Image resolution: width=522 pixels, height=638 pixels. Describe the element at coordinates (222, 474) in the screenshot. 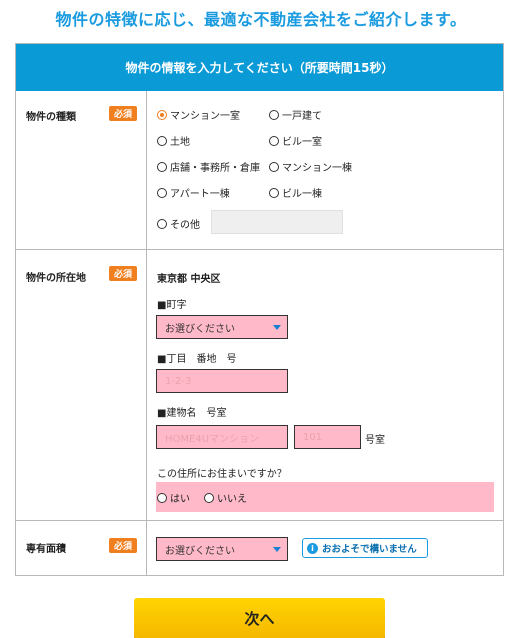

I see `residence-question: この住所にお住まいですか？` at that location.